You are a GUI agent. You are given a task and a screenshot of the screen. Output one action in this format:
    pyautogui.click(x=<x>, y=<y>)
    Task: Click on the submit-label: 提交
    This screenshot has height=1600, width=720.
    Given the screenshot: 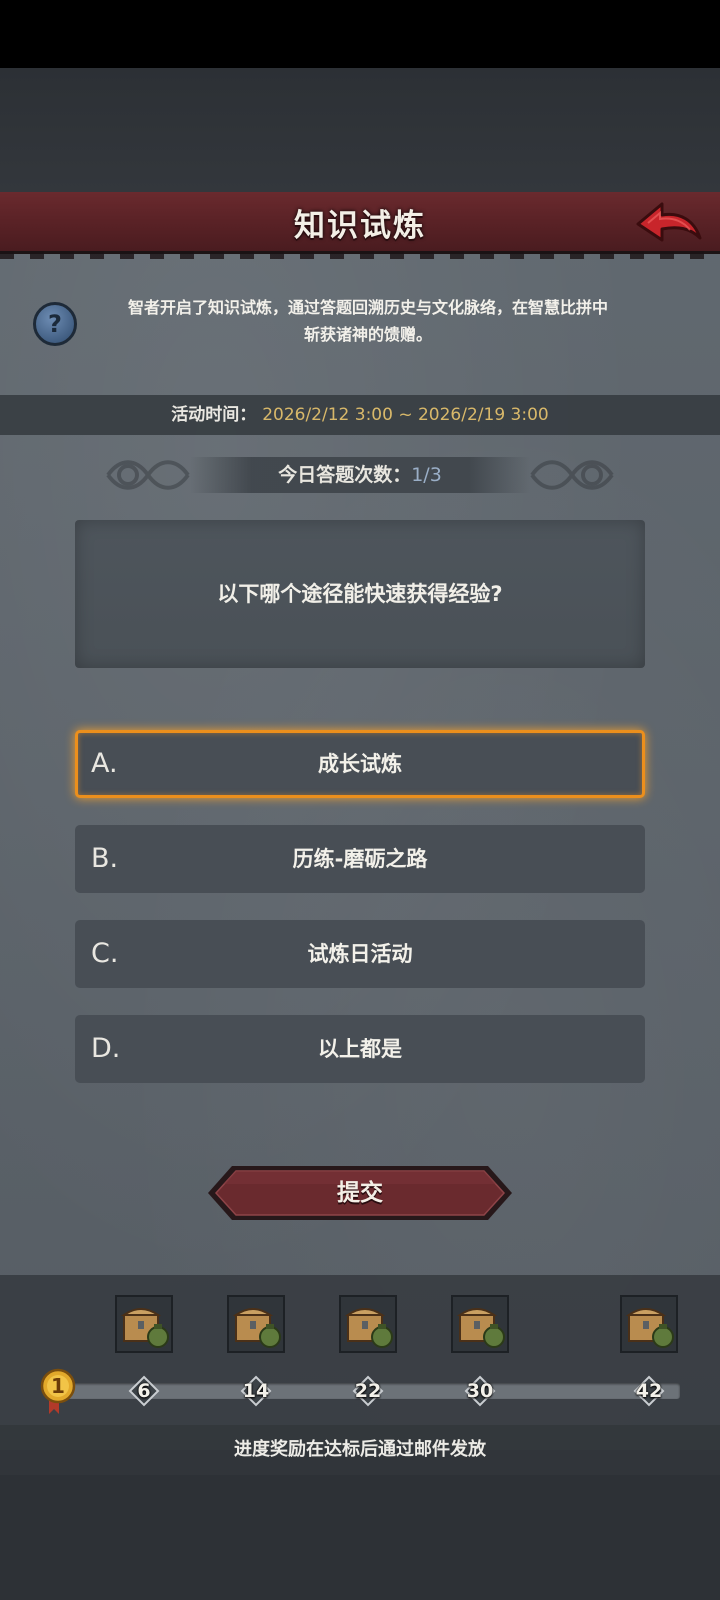 What is the action you would take?
    pyautogui.click(x=360, y=1193)
    